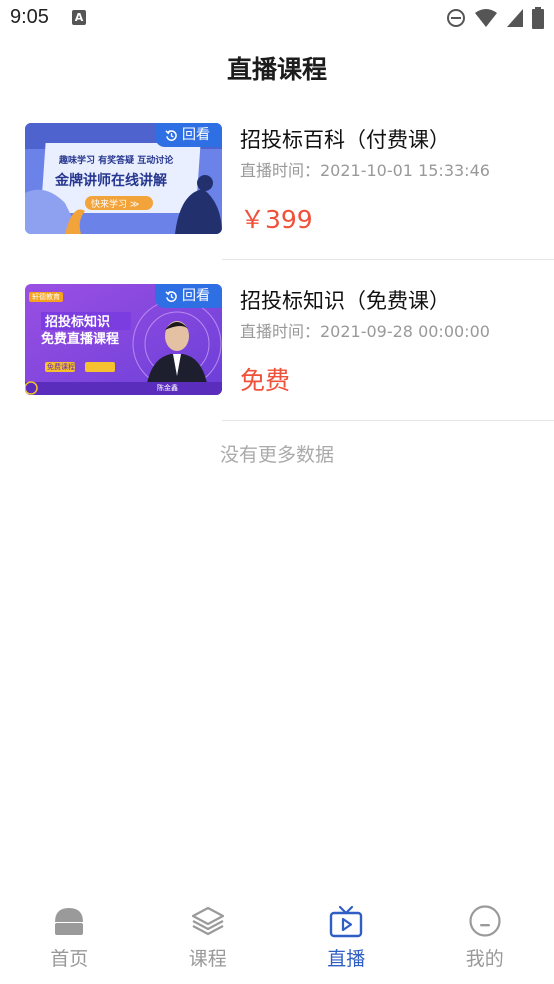 Image resolution: width=554 pixels, height=984 pixels. What do you see at coordinates (46, 297) in the screenshot?
I see `thumb-tag: 轩德教育` at bounding box center [46, 297].